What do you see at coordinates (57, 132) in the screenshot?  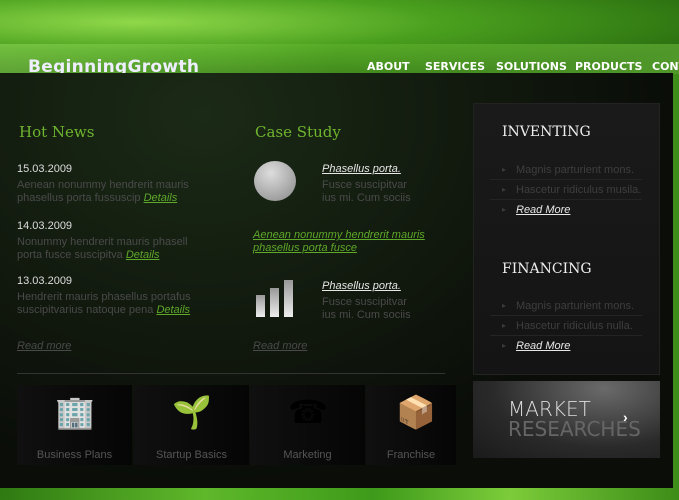 I see `hot-news-title: Hot News` at bounding box center [57, 132].